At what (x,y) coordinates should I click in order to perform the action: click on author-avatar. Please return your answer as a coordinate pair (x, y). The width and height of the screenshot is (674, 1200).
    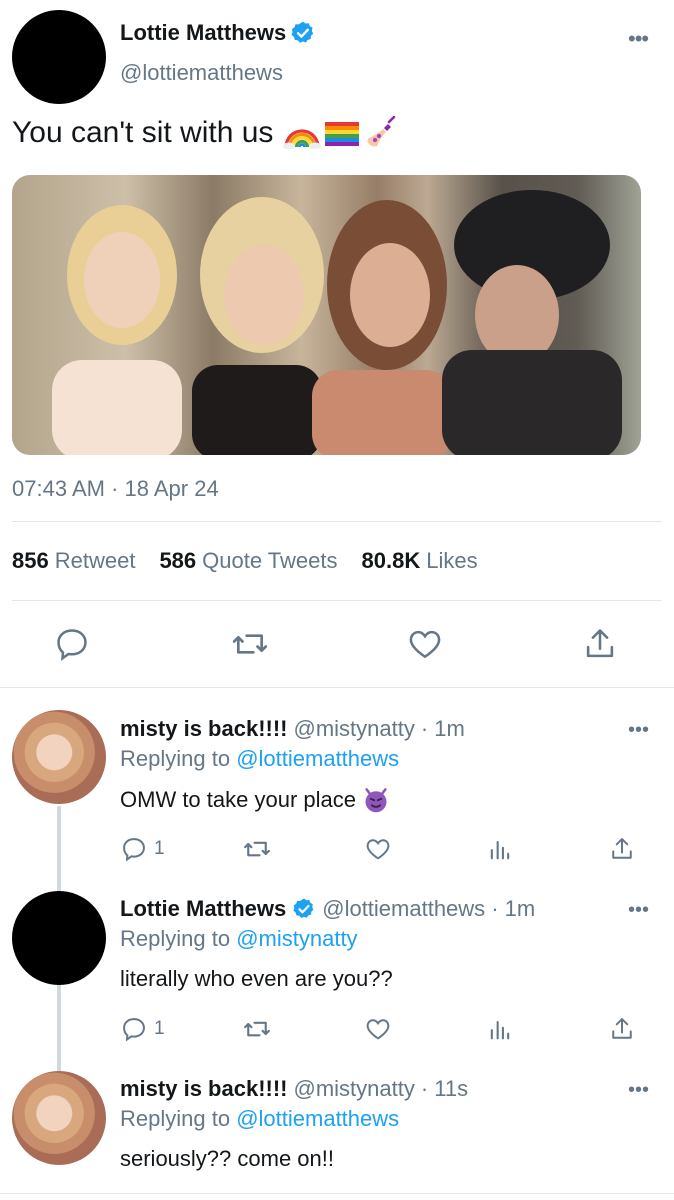
    Looking at the image, I should click on (59, 57).